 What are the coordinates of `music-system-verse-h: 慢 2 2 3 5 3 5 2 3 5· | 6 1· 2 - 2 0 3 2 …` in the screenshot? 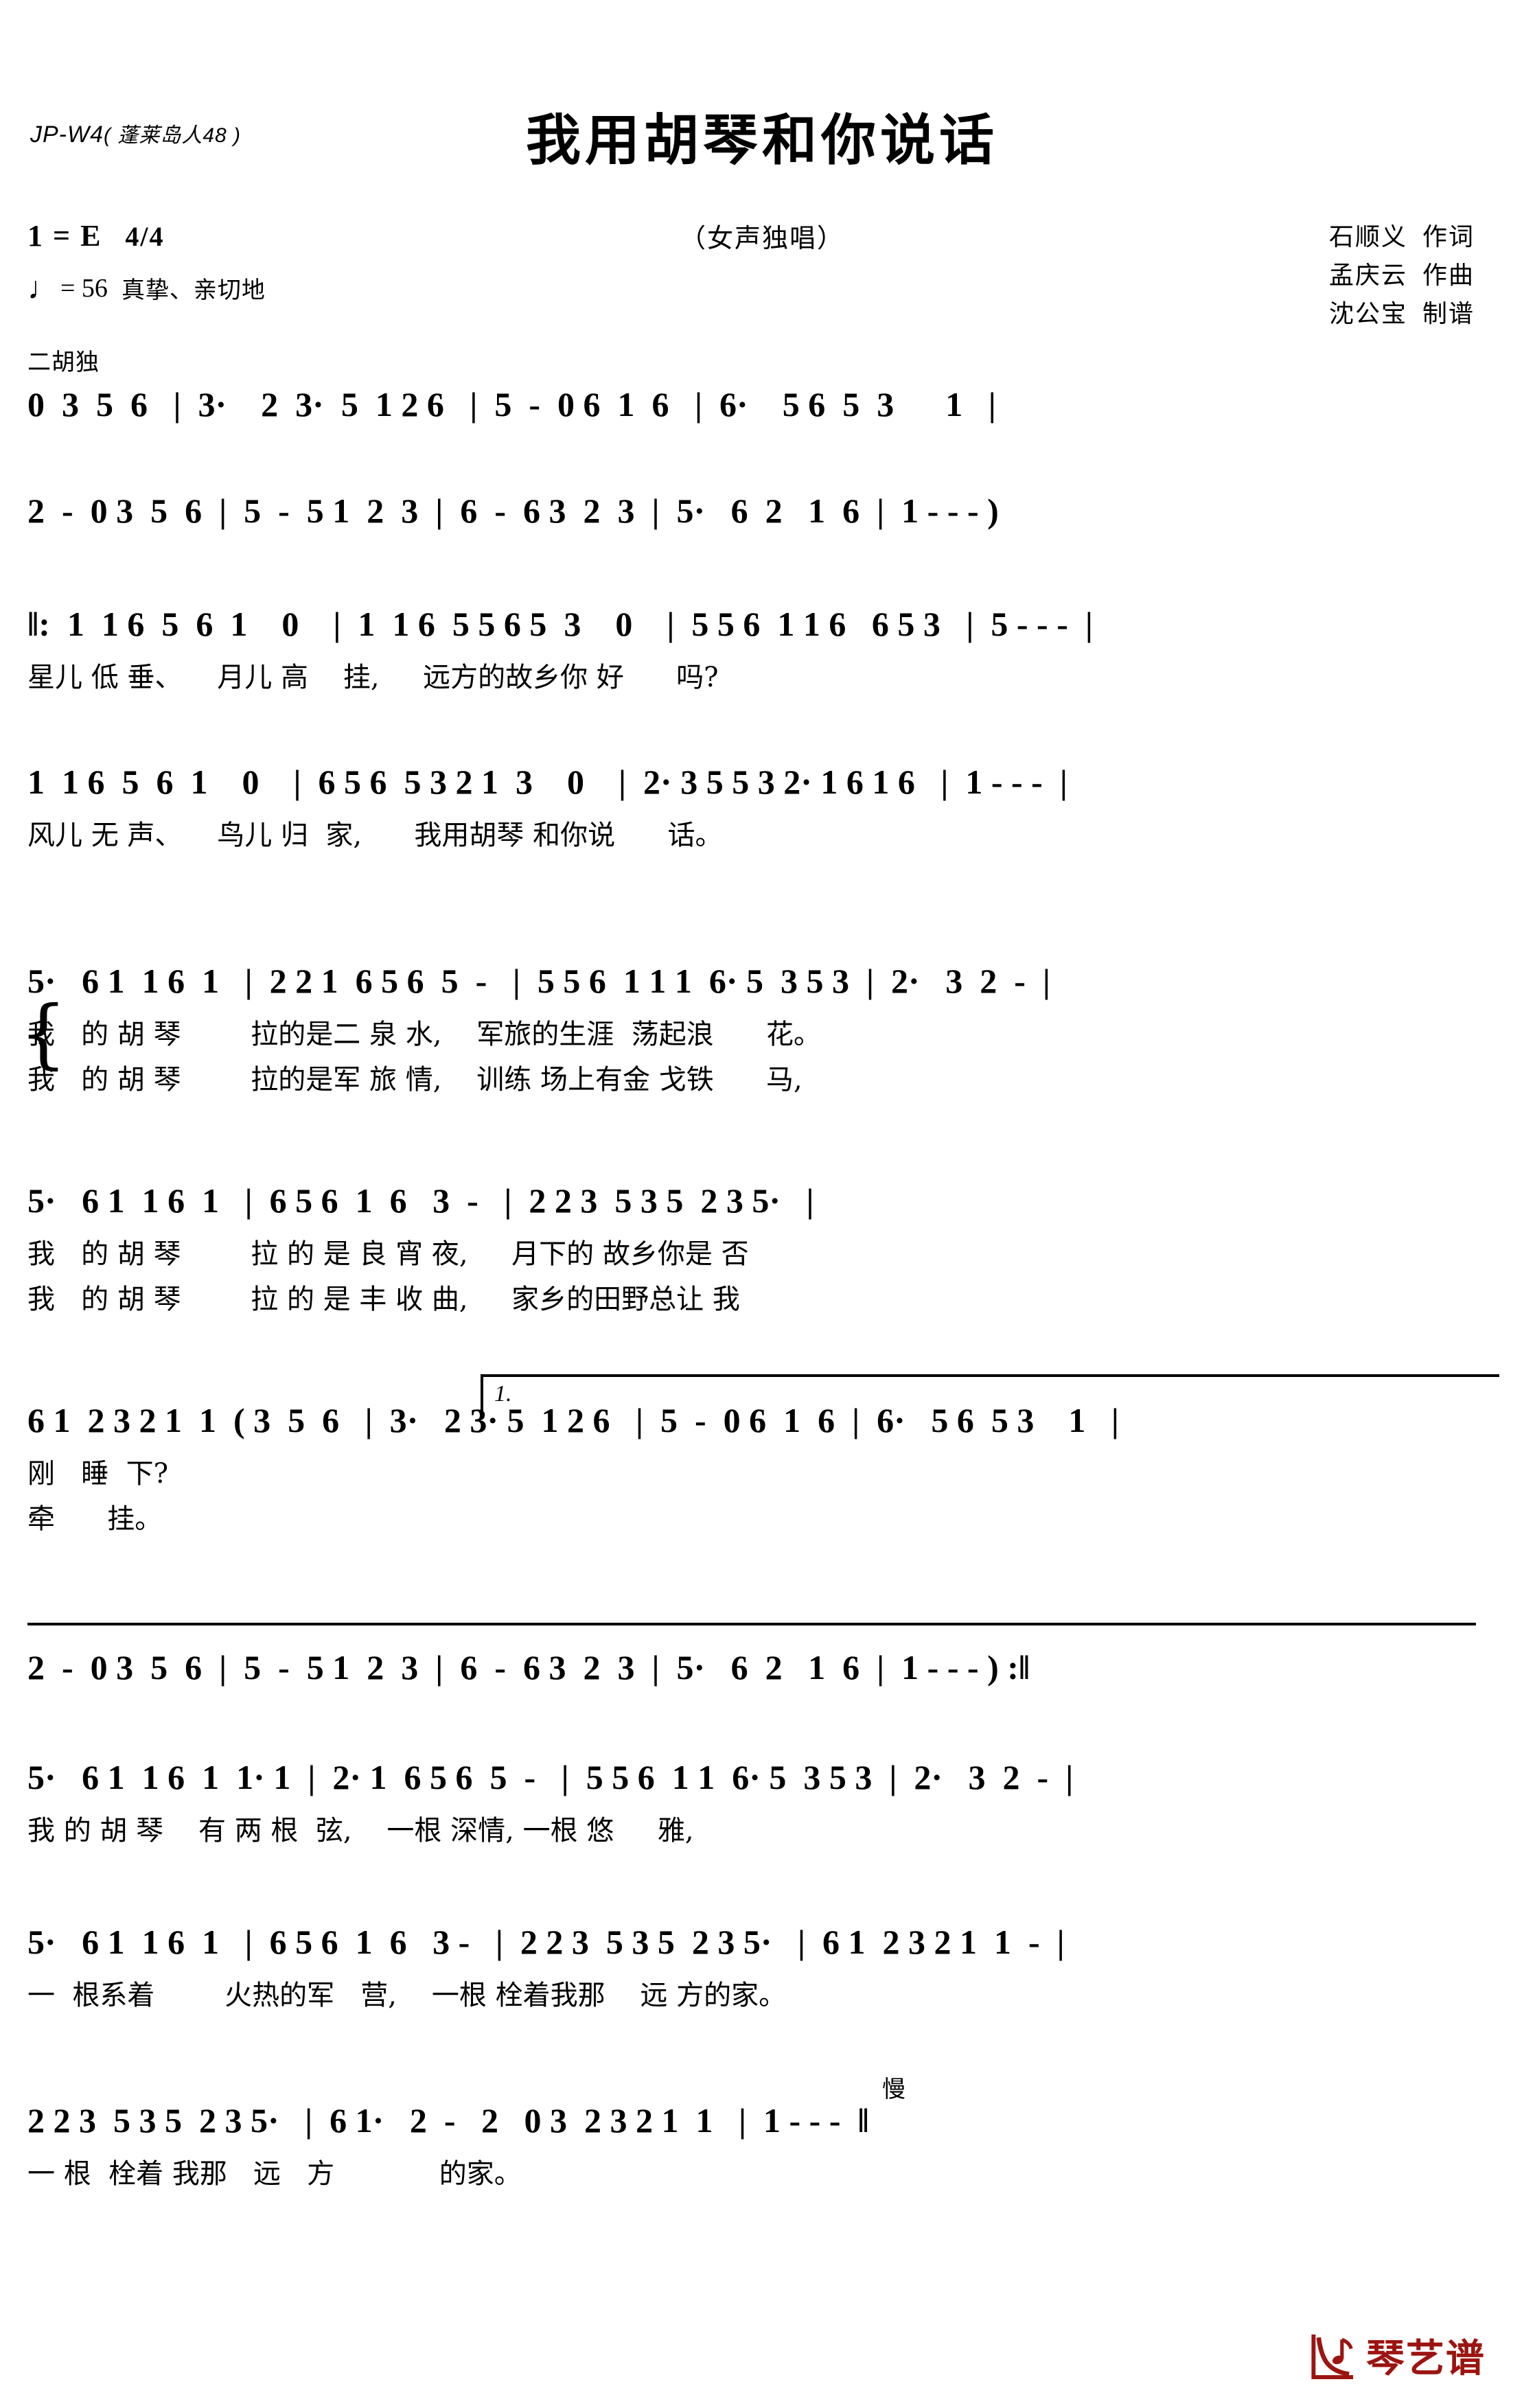 It's located at (762, 2135).